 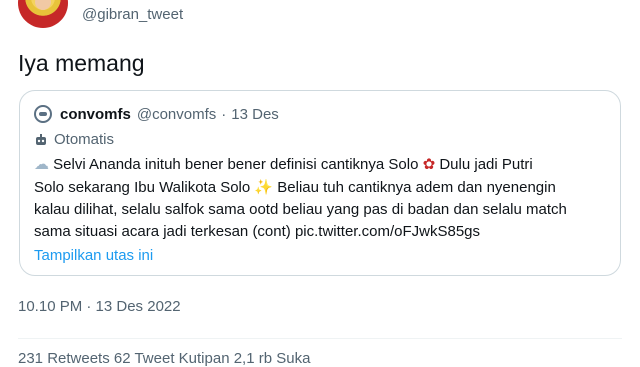 I want to click on quoted-date: 13 Des, so click(x=255, y=114).